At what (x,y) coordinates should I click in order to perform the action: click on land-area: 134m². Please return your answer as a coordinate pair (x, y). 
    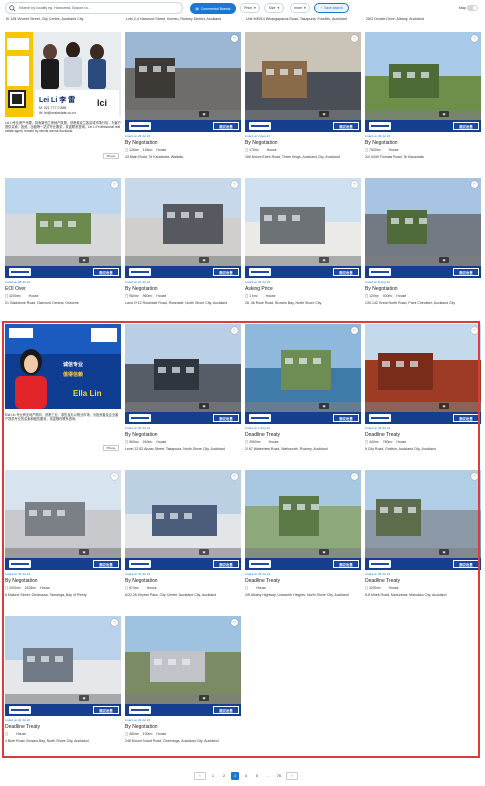
    Looking at the image, I should click on (147, 150).